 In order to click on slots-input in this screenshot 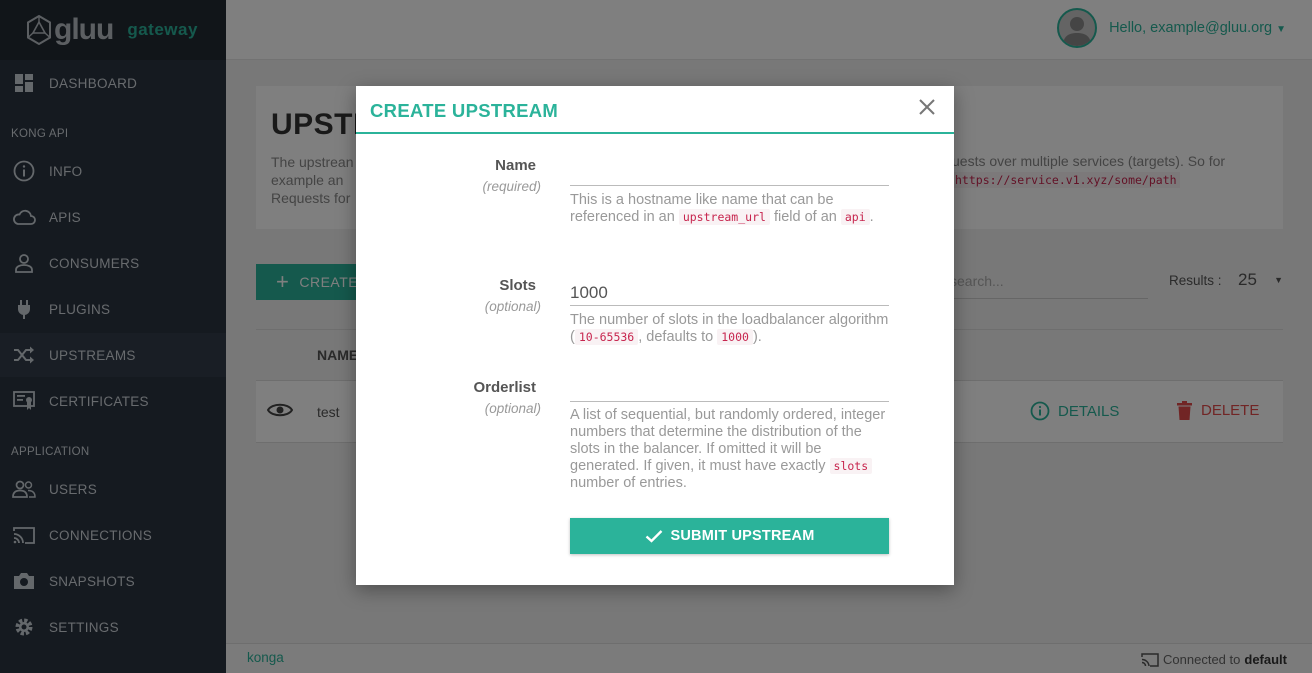, I will do `click(729, 293)`.